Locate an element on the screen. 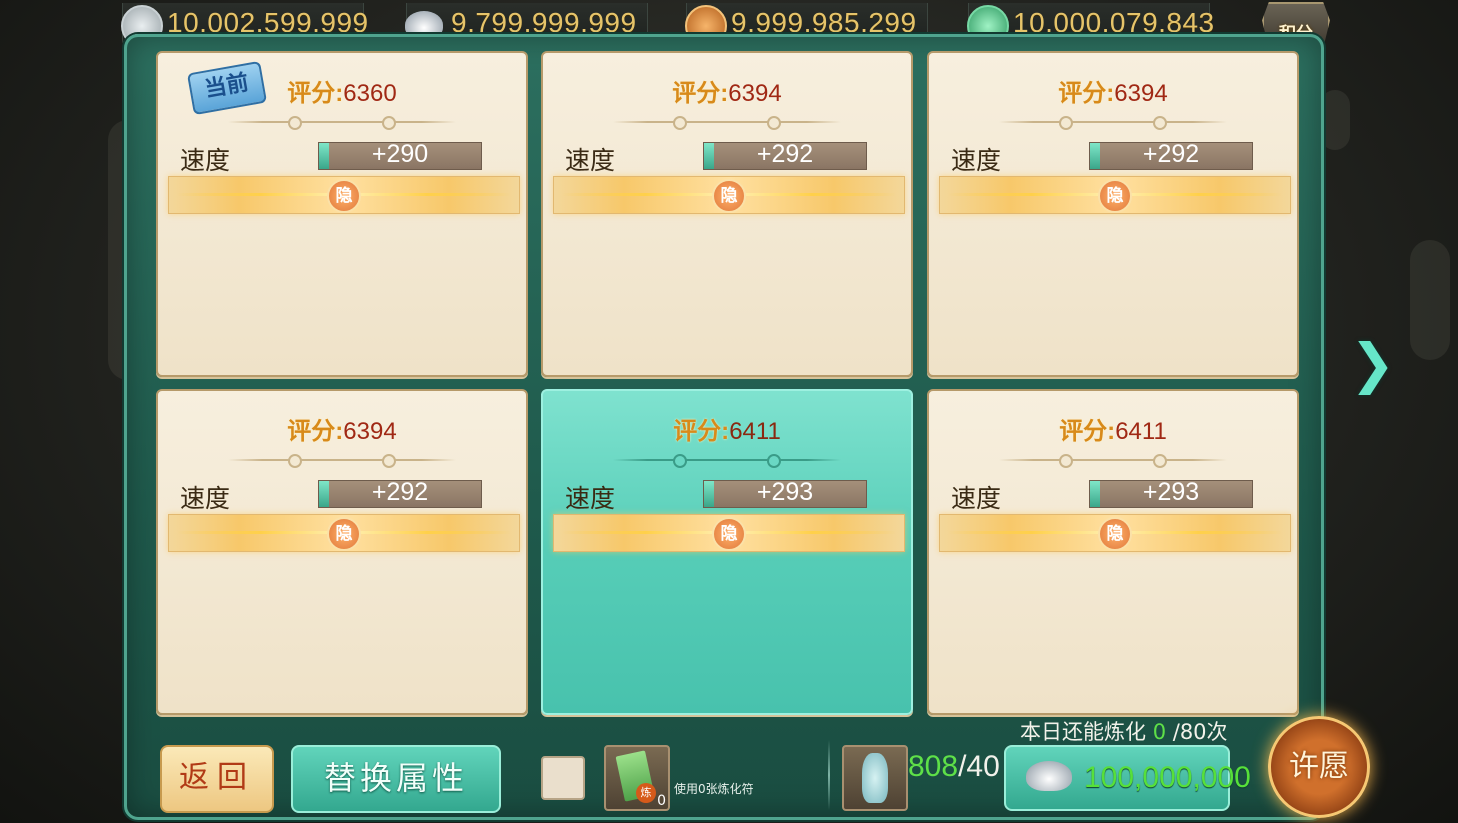  stat-value: +290 is located at coordinates (400, 154).